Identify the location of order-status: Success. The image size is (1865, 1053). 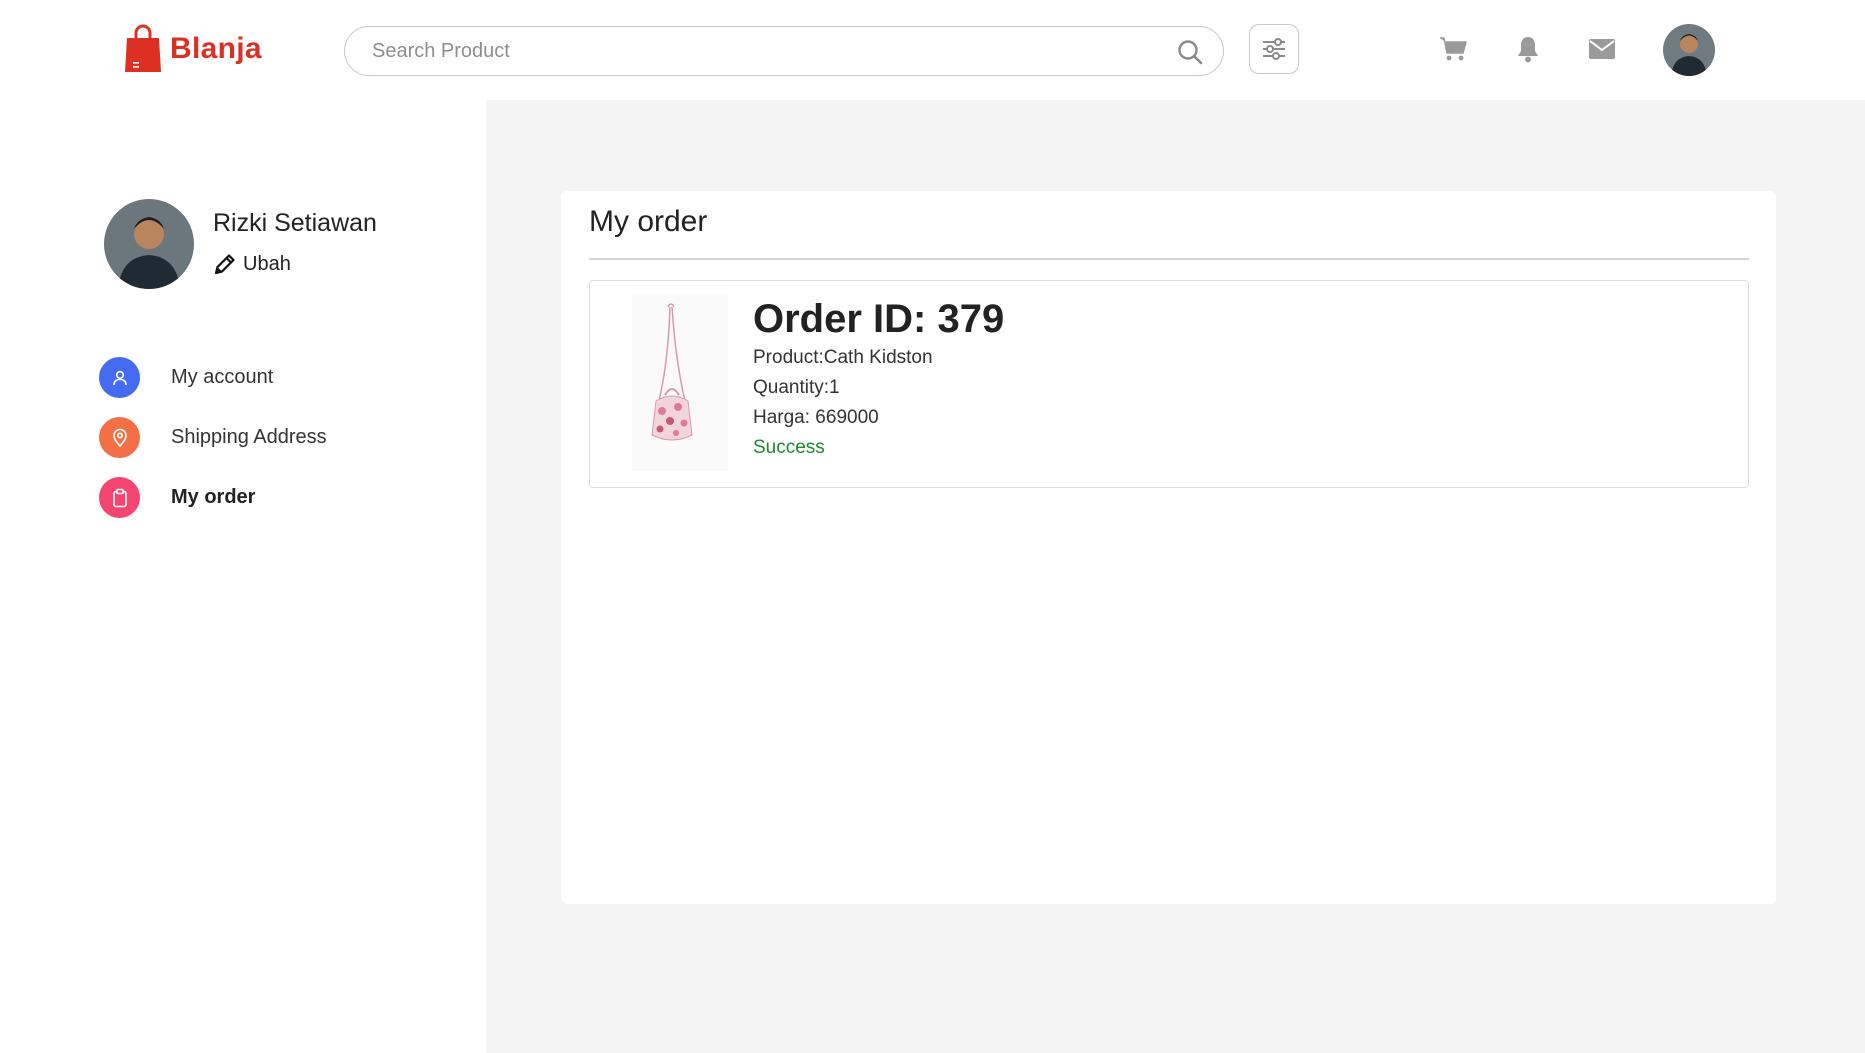
(789, 447).